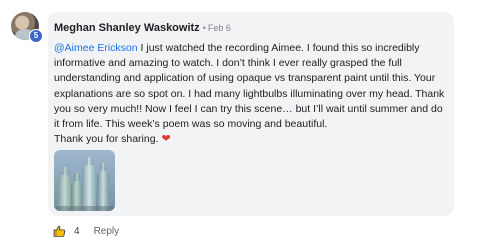 This screenshot has width=480, height=247. I want to click on attached-photo, so click(84, 180).